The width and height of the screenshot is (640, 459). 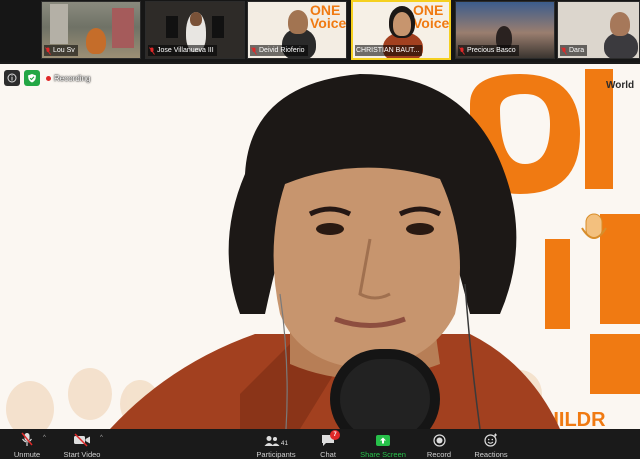 I want to click on record-icon, so click(x=439, y=440).